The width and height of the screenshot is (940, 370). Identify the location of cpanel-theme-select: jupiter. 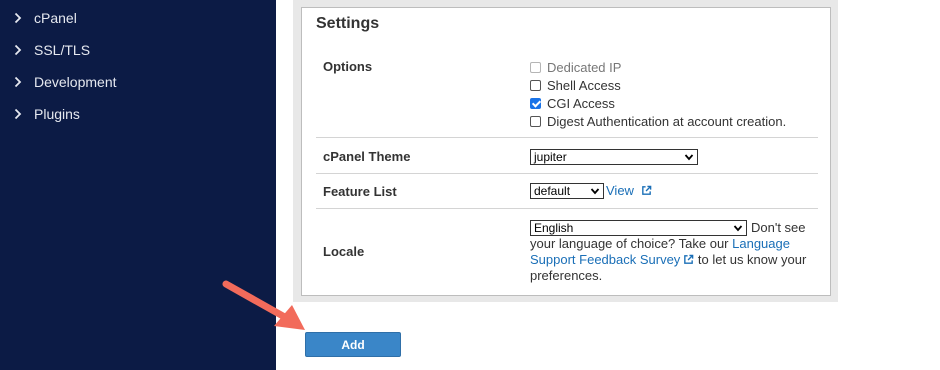
(614, 157).